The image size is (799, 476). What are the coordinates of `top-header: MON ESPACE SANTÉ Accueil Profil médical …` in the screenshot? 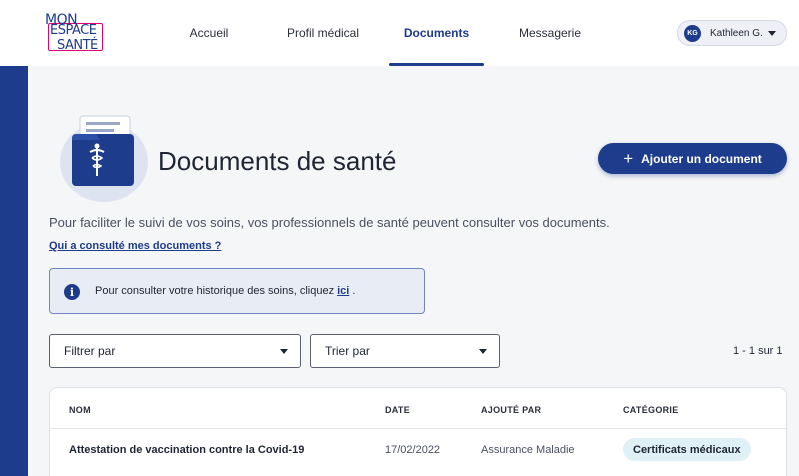 It's located at (399, 33).